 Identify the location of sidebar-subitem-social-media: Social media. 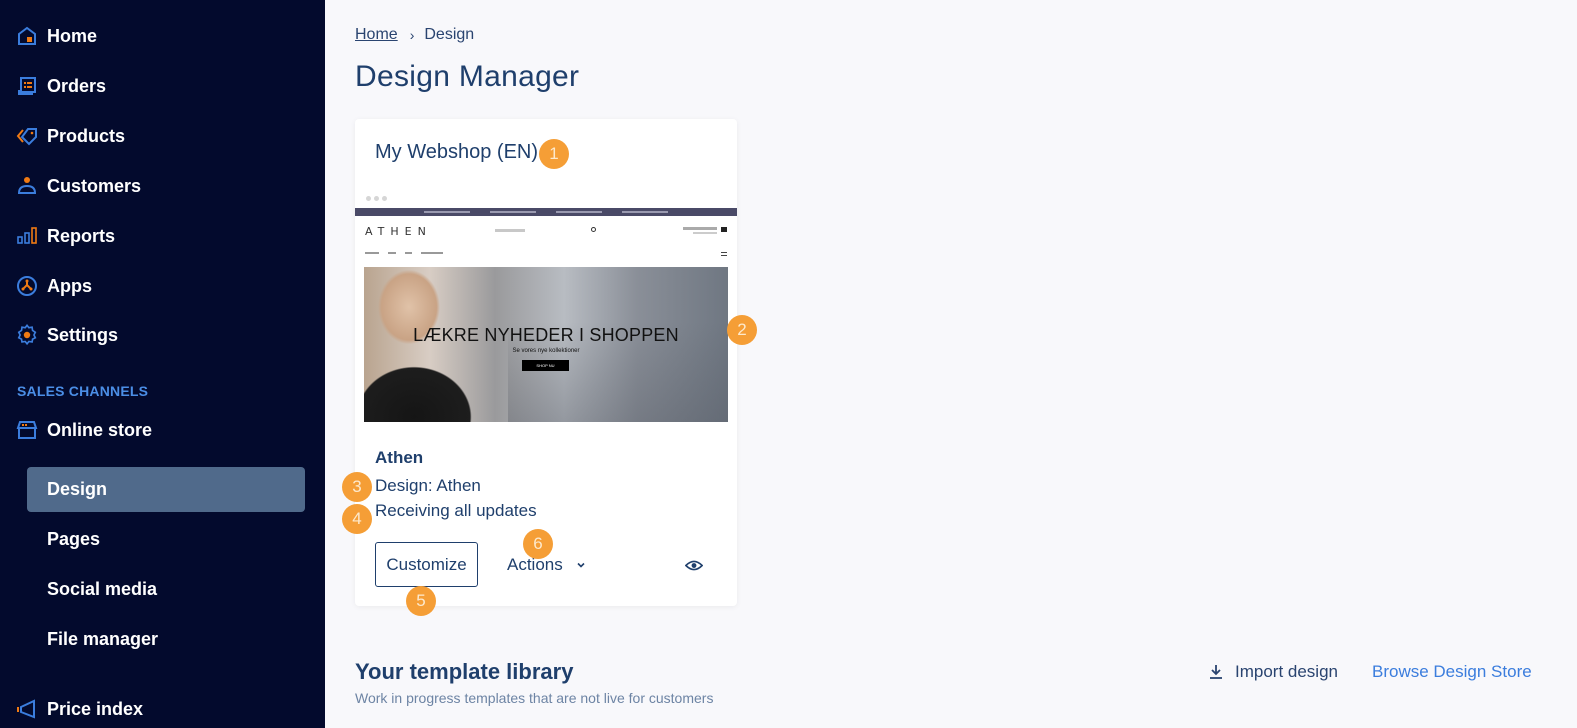
(166, 589).